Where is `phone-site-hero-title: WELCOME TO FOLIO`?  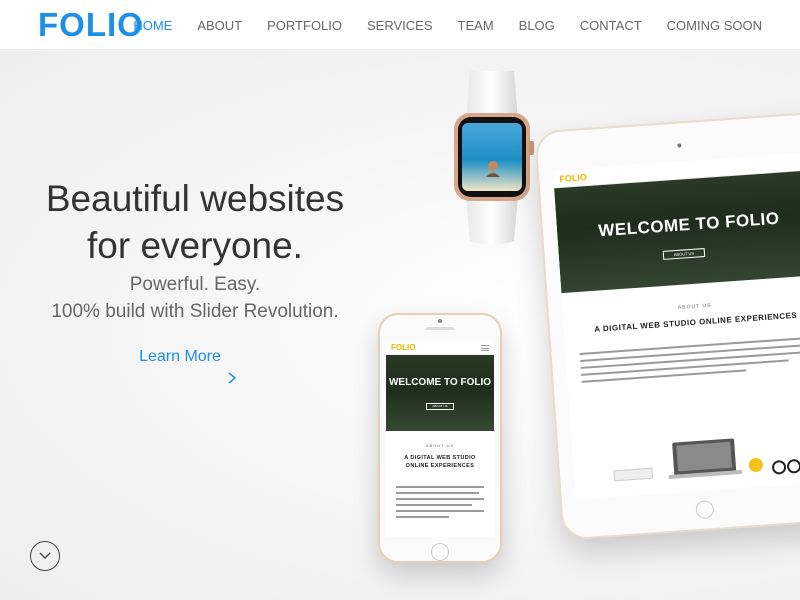 phone-site-hero-title: WELCOME TO FOLIO is located at coordinates (440, 382).